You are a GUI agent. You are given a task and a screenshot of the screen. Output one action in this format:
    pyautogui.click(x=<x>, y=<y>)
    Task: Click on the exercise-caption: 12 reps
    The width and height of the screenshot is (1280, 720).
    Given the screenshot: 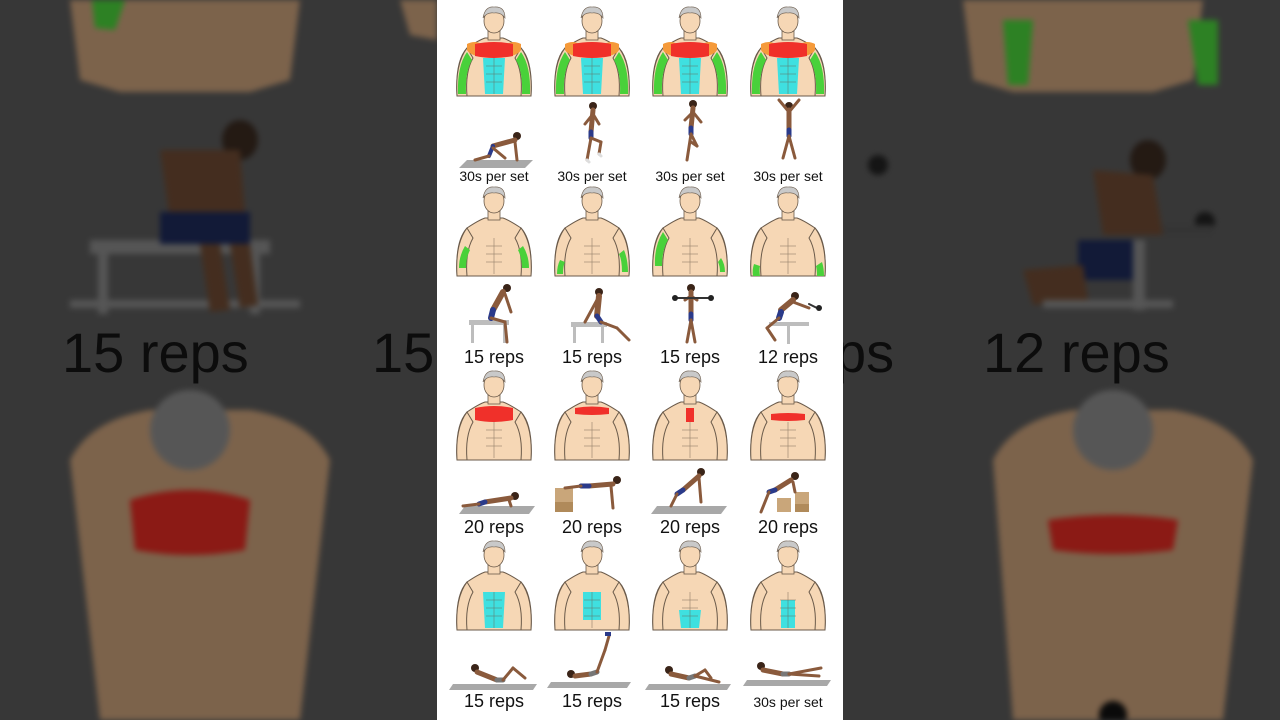 What is the action you would take?
    pyautogui.click(x=788, y=357)
    